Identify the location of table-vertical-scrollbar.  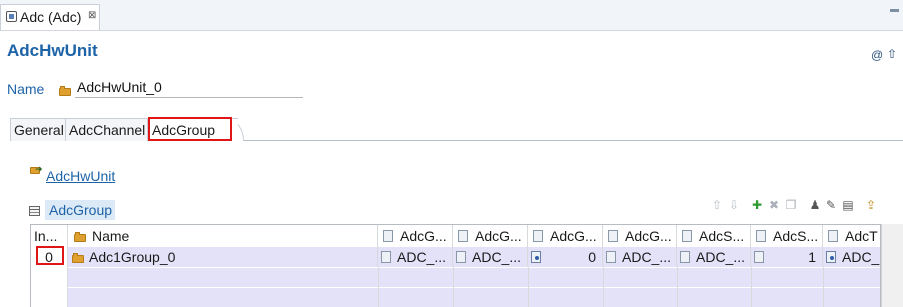
(892, 265).